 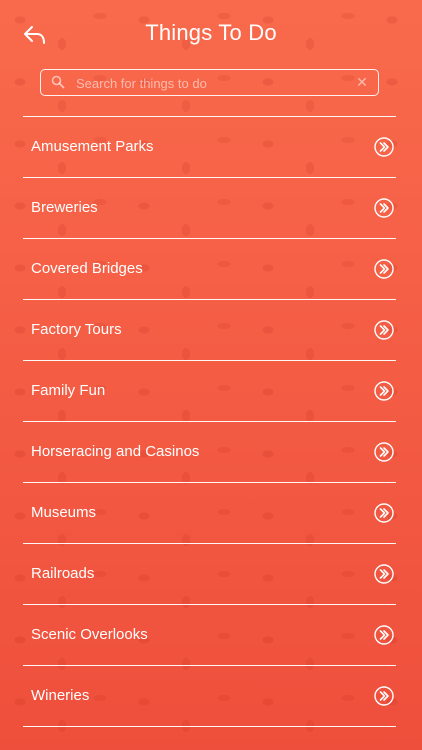 I want to click on list-item: Scenic Overlooks, so click(x=209, y=635).